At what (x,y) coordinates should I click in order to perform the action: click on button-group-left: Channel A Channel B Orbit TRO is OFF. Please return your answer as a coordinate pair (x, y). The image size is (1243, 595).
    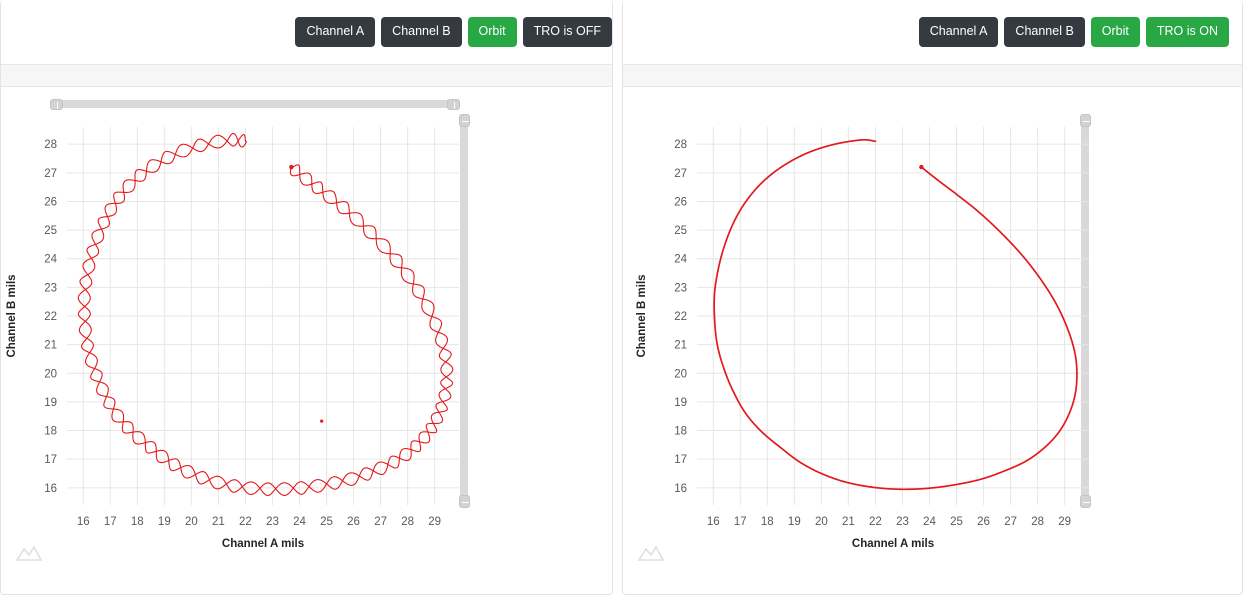
    Looking at the image, I should click on (453, 32).